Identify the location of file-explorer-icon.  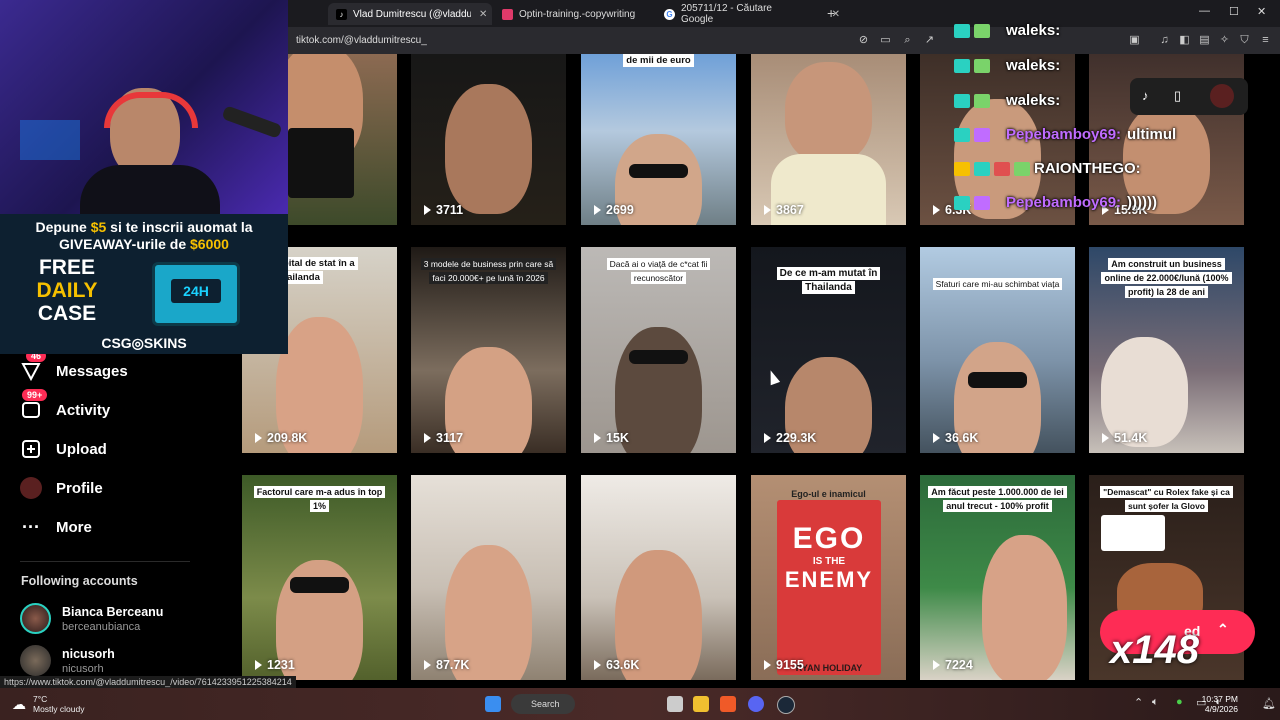
(701, 704).